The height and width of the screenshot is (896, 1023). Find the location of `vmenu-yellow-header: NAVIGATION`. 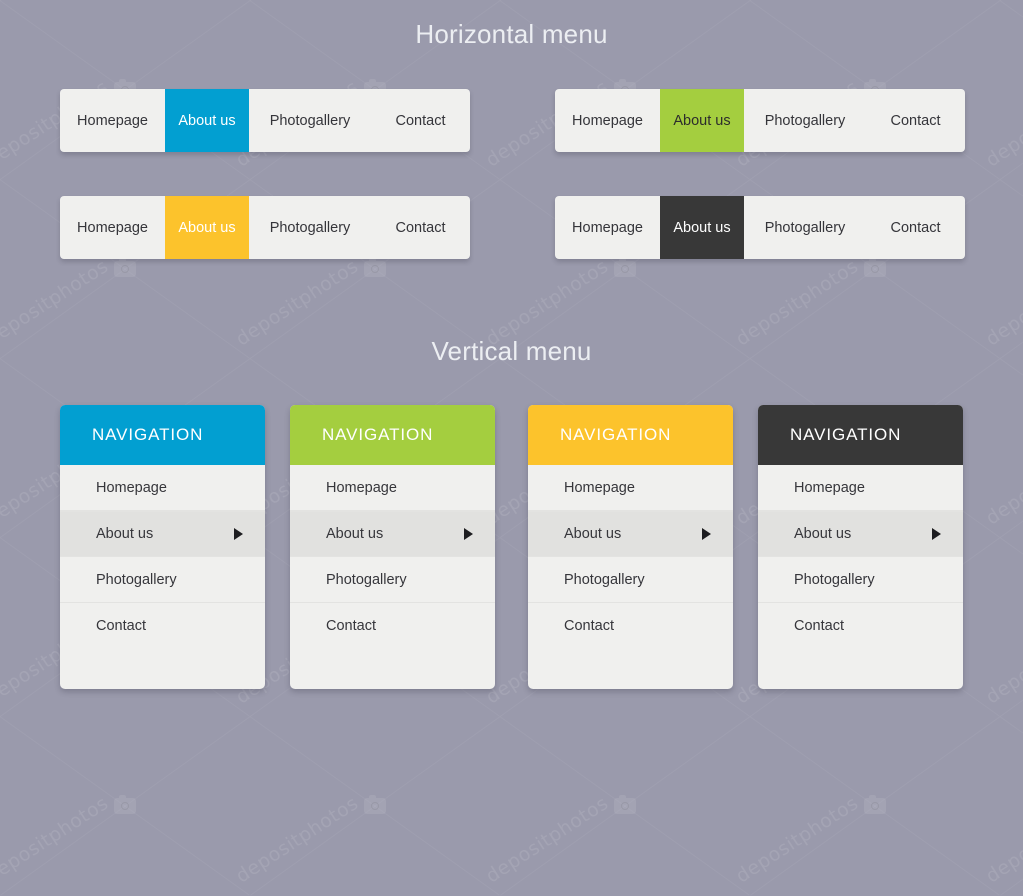

vmenu-yellow-header: NAVIGATION is located at coordinates (630, 435).